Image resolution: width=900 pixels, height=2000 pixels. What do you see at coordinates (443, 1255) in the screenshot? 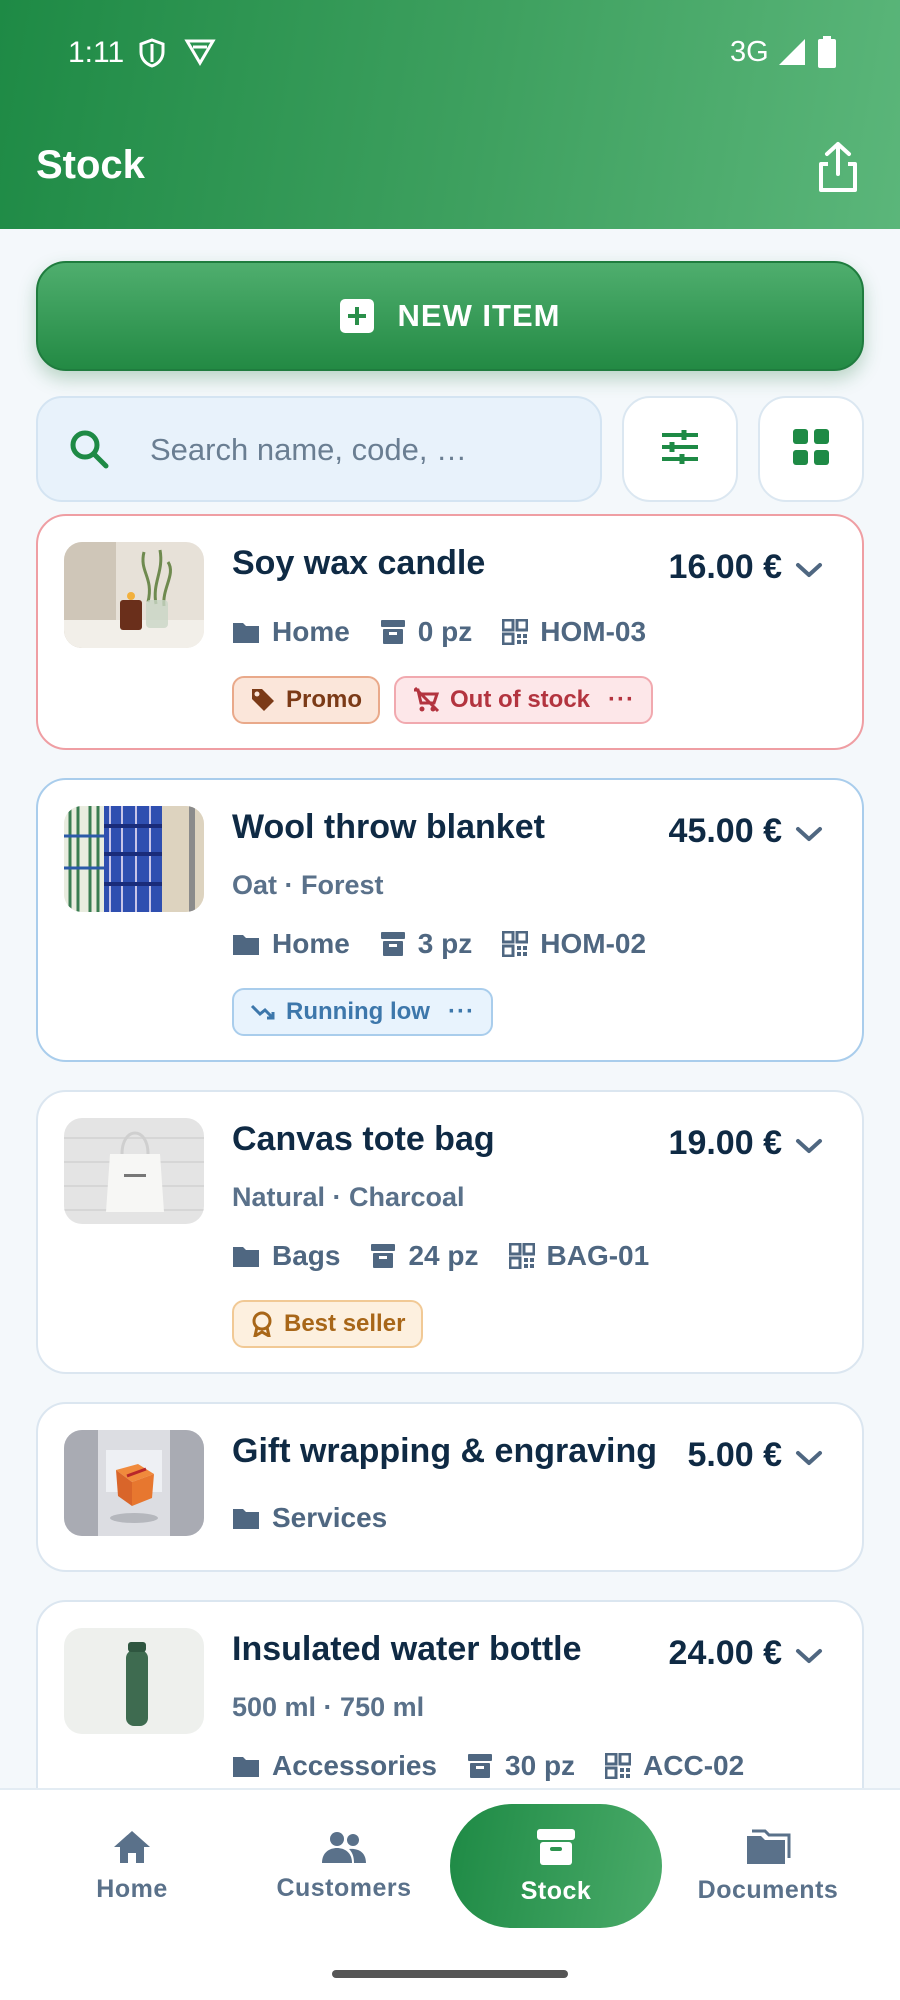
I see `item-quantity: 24 pz` at bounding box center [443, 1255].